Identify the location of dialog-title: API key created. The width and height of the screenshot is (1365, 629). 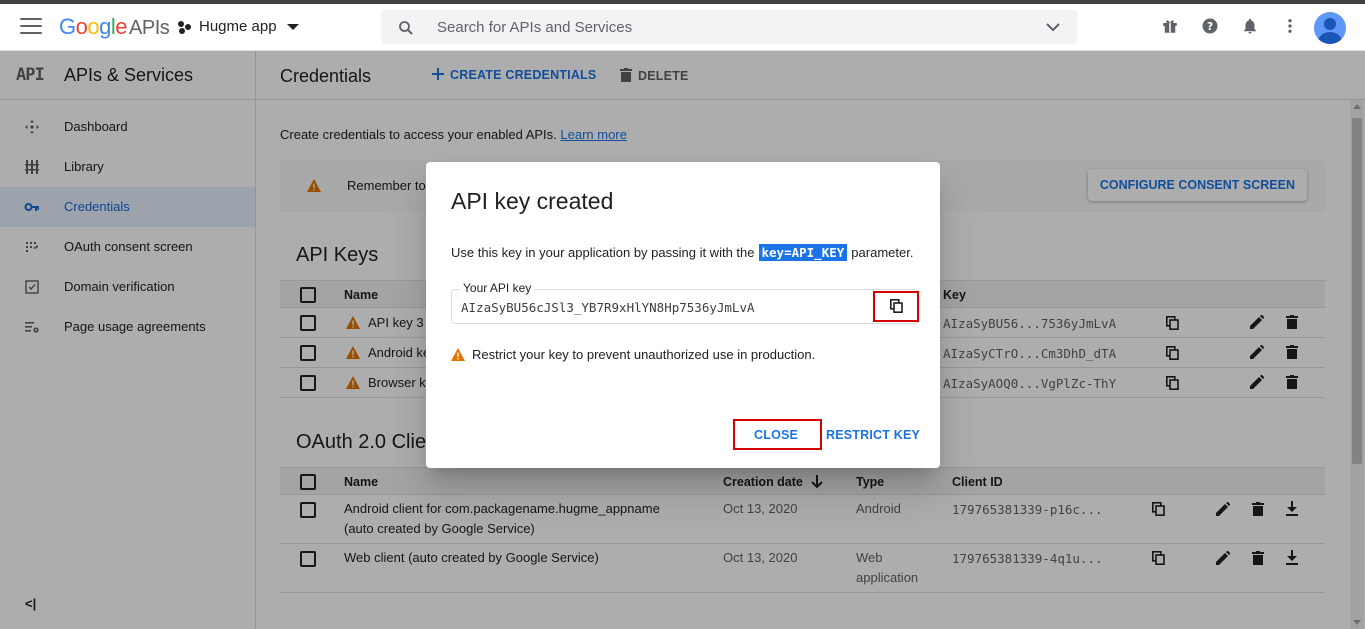
(532, 201).